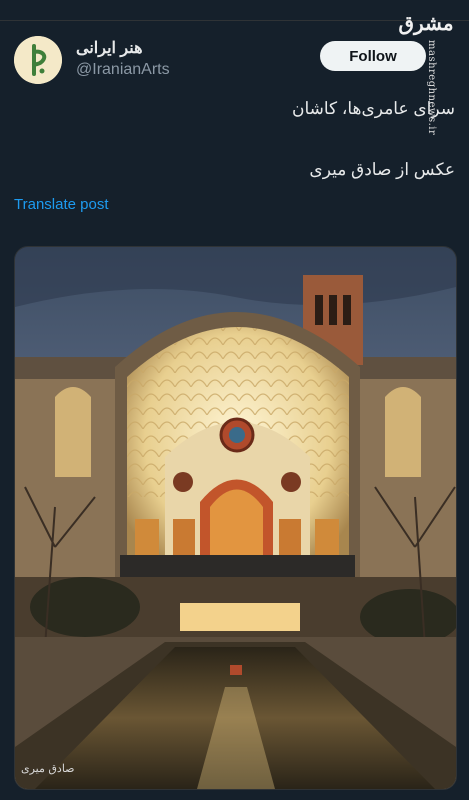  Describe the element at coordinates (382, 169) in the screenshot. I see `tweet-text-line-2: عکس از صادق میری` at that location.